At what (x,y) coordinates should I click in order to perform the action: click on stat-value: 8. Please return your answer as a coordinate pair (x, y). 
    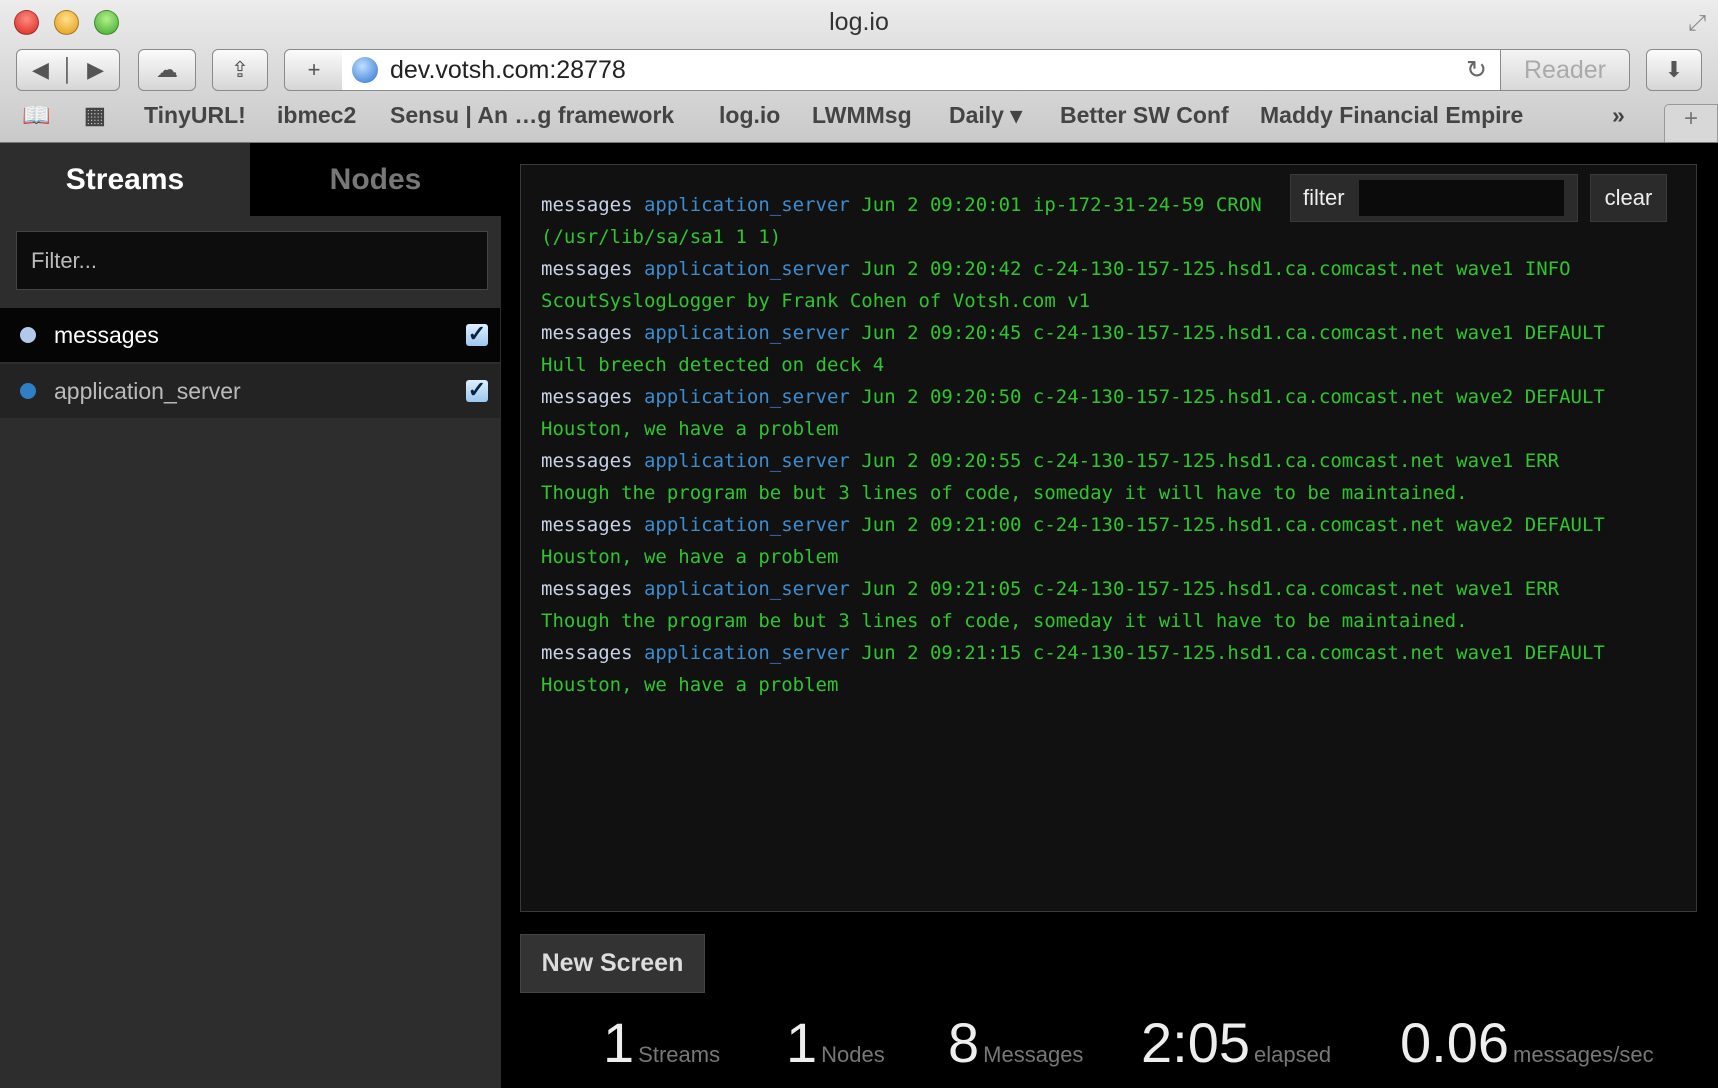
    Looking at the image, I should click on (964, 1042).